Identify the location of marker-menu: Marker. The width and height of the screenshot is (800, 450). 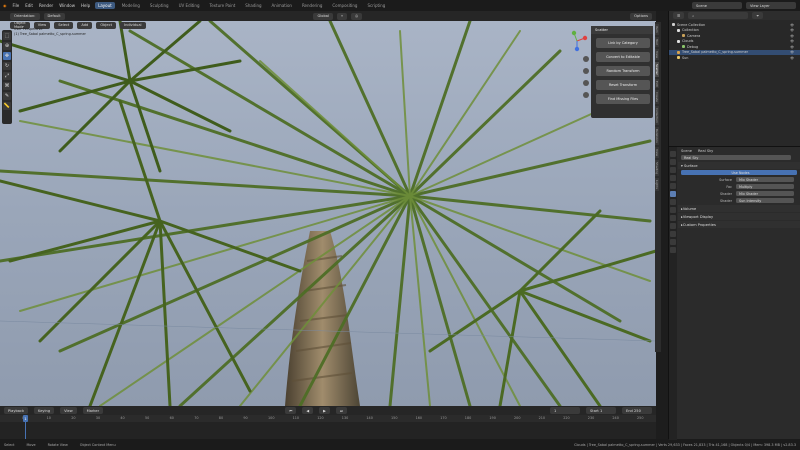
(93, 410).